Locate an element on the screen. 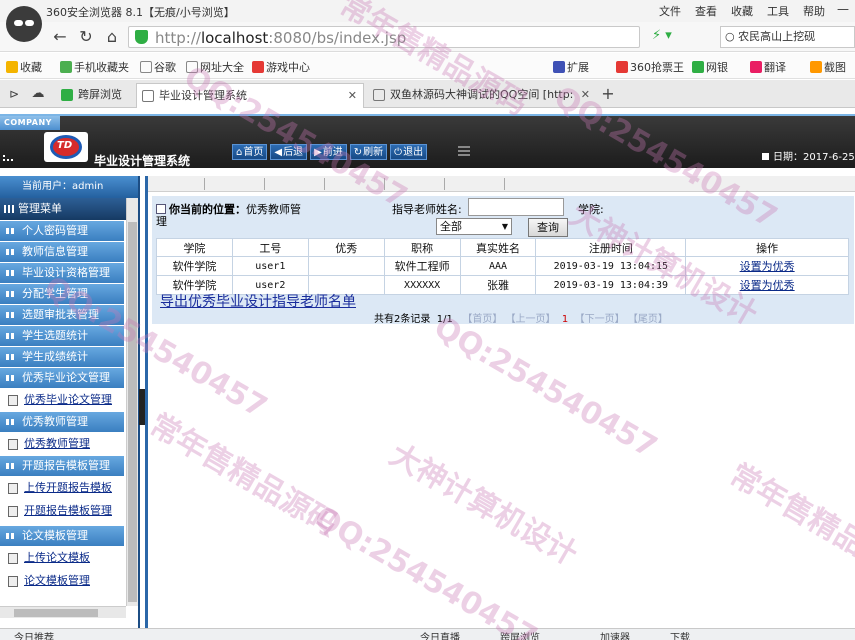 This screenshot has width=855, height=640. status-live: 今日直播 is located at coordinates (440, 634).